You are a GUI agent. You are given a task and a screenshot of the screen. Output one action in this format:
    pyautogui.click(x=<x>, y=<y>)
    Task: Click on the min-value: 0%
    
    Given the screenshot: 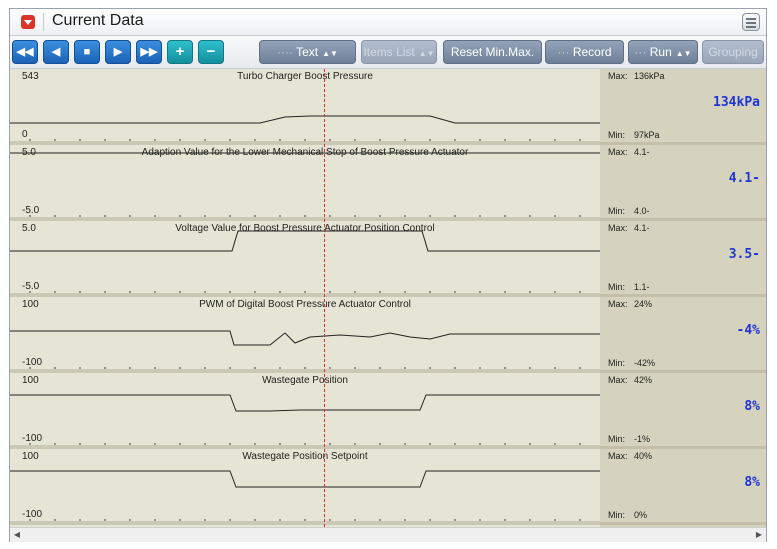 What is the action you would take?
    pyautogui.click(x=641, y=515)
    